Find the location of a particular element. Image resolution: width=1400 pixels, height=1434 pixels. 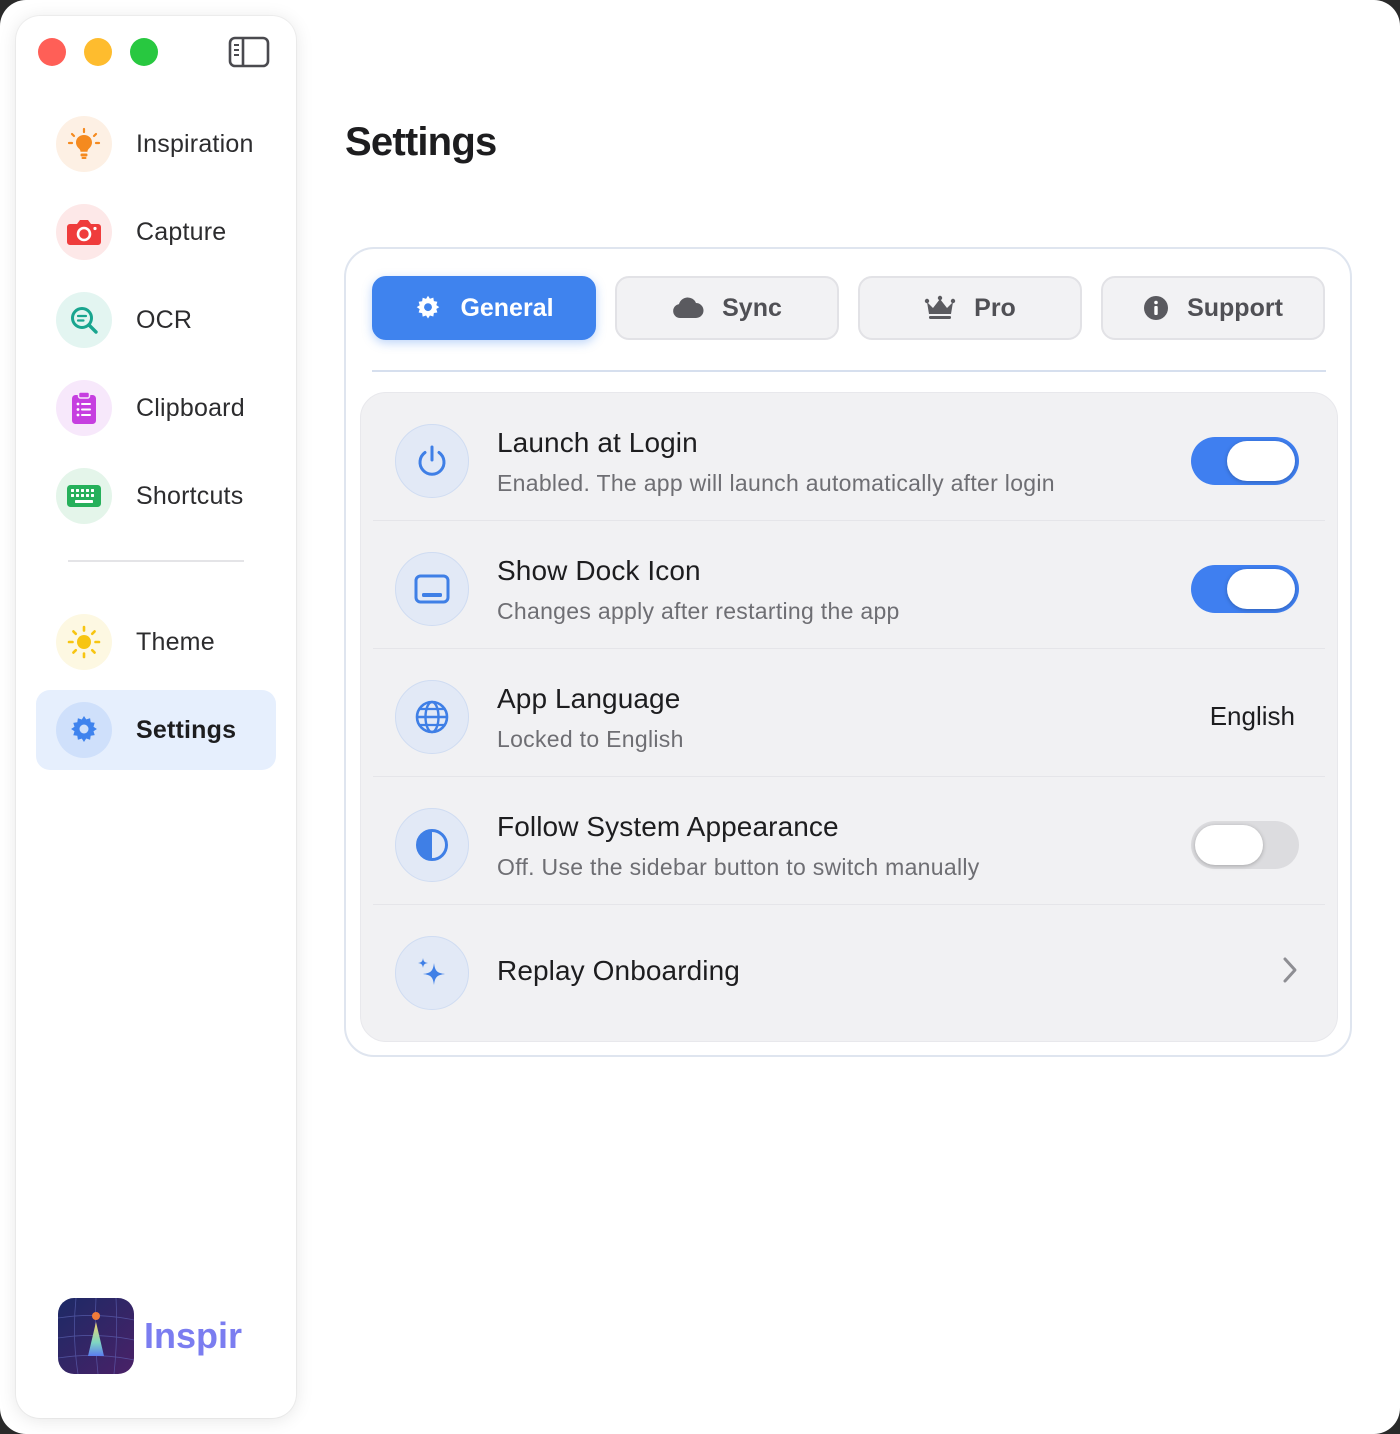

sparkles-icon is located at coordinates (432, 973).